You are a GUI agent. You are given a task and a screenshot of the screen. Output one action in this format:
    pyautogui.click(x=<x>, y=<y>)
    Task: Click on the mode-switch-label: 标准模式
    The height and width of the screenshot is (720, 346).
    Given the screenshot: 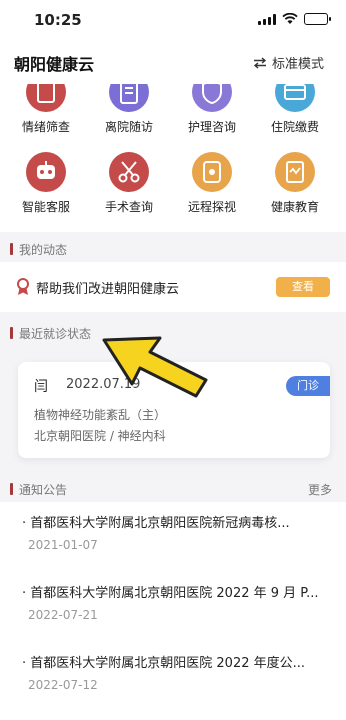 What is the action you would take?
    pyautogui.click(x=297, y=64)
    